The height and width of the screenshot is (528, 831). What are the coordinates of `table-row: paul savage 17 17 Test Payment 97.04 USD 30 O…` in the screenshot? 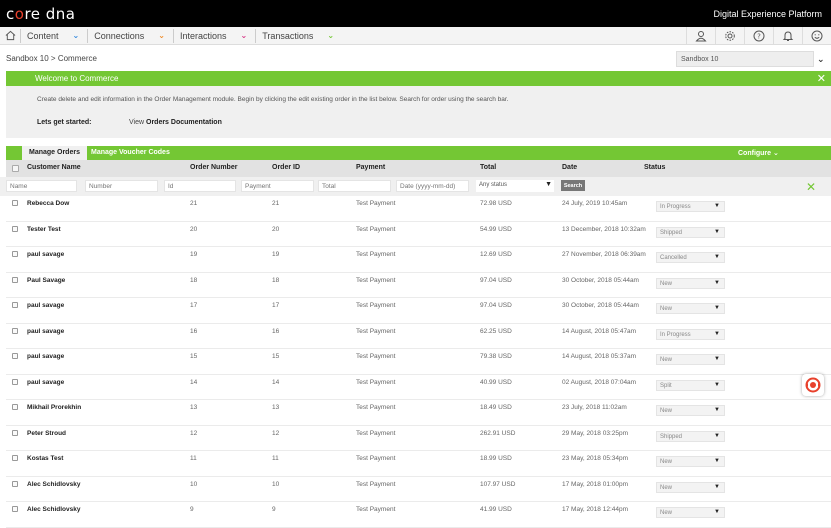 It's located at (418, 311).